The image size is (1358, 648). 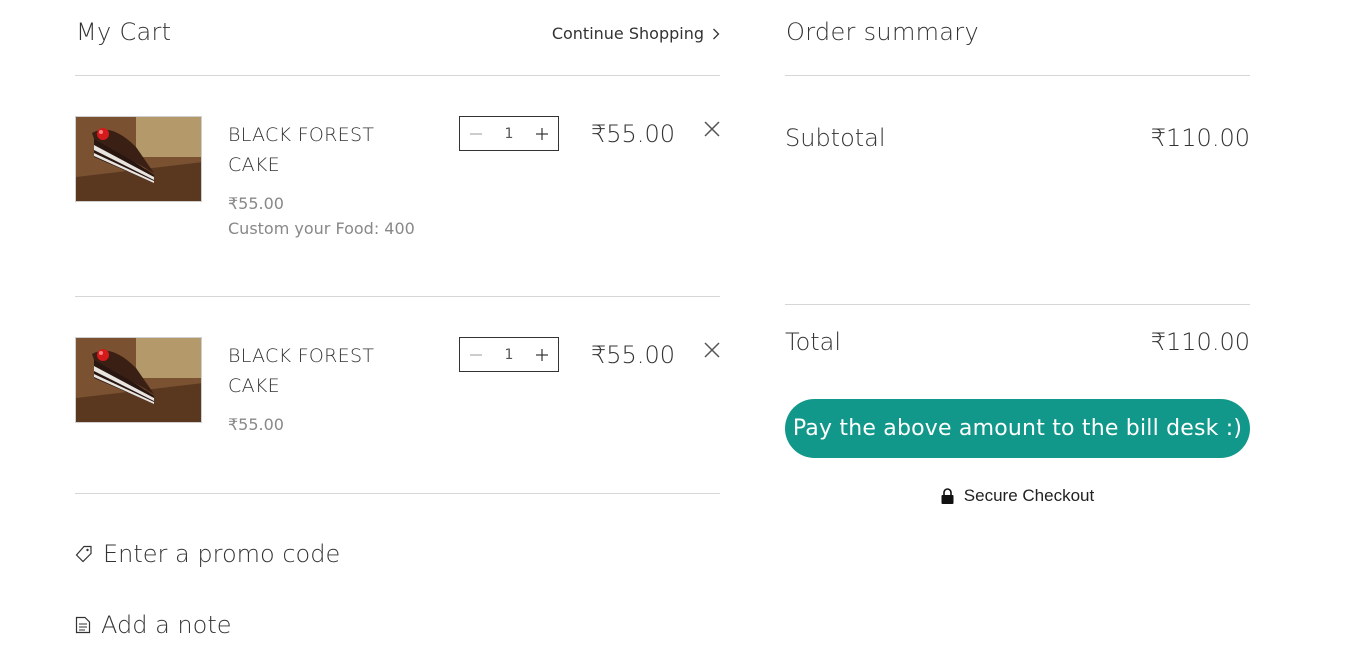 I want to click on cart-item: BLACK FOREST CAKE ₹55.00 1 ₹55.00, so click(x=397, y=427).